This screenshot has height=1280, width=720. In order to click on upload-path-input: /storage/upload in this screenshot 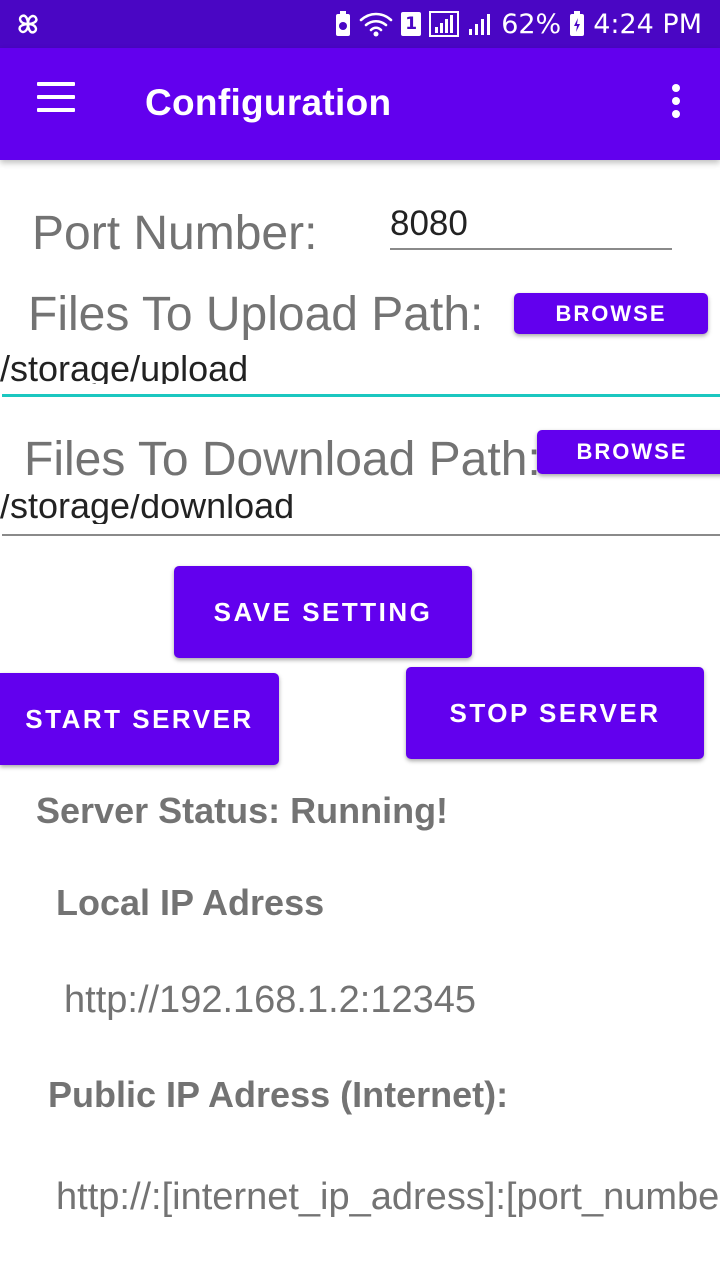, I will do `click(124, 366)`.